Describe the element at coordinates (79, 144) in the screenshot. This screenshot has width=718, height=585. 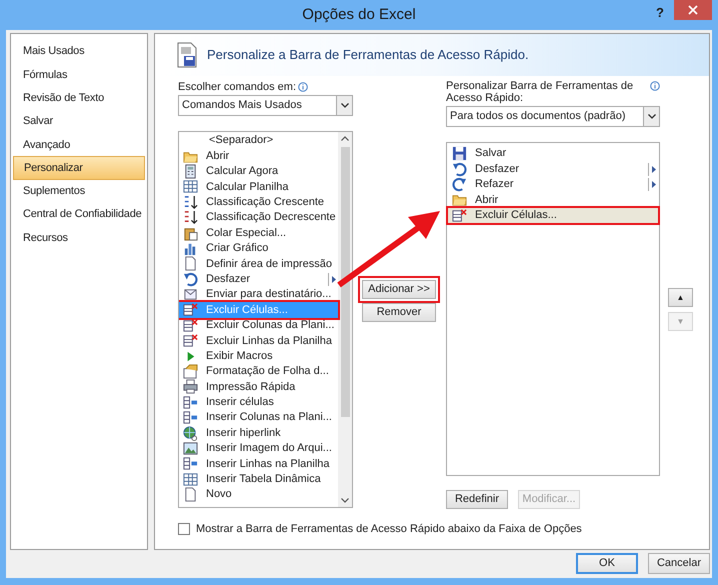
I see `sidebar-item: Avançado` at that location.